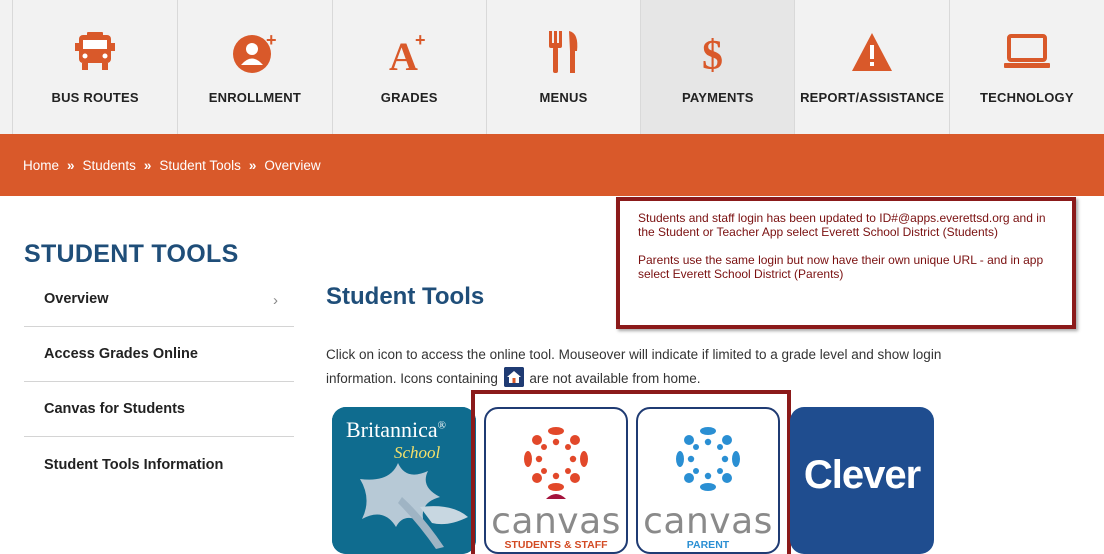 This screenshot has height=554, width=1104. I want to click on britannica-title: Britannica®, so click(396, 429).